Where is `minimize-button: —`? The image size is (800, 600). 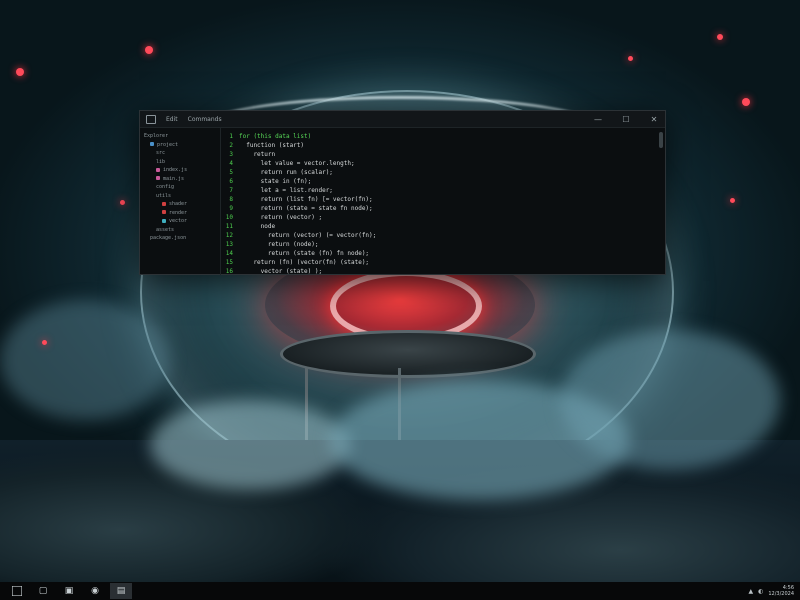
minimize-button: — is located at coordinates (598, 119).